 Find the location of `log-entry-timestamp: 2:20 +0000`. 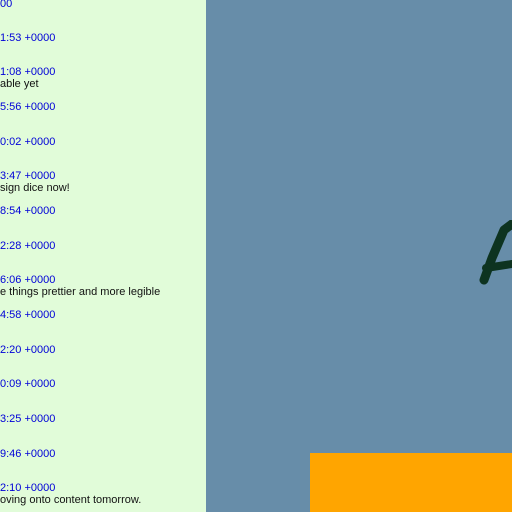

log-entry-timestamp: 2:20 +0000 is located at coordinates (103, 350).